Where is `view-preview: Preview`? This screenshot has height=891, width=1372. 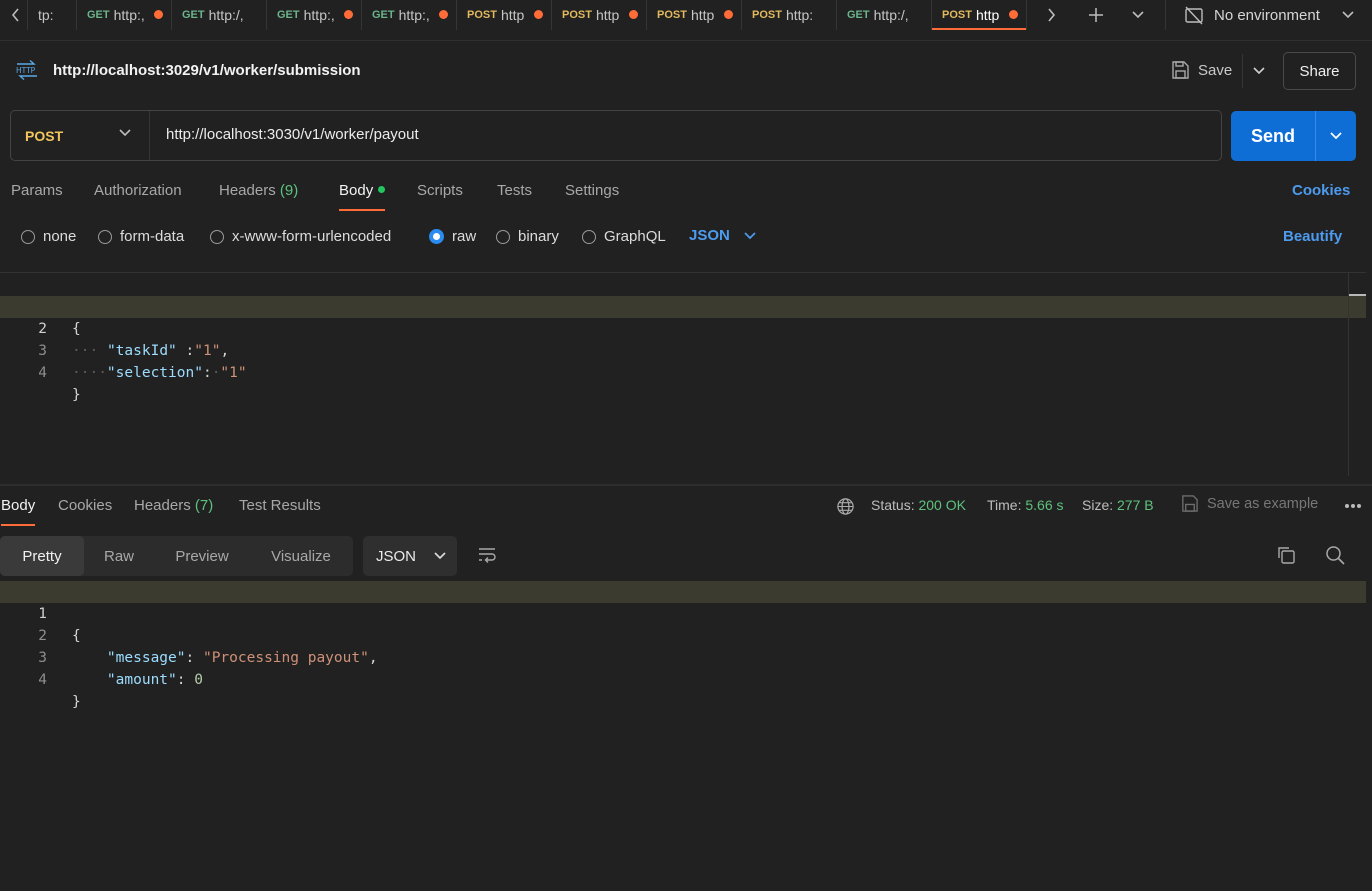 view-preview: Preview is located at coordinates (202, 556).